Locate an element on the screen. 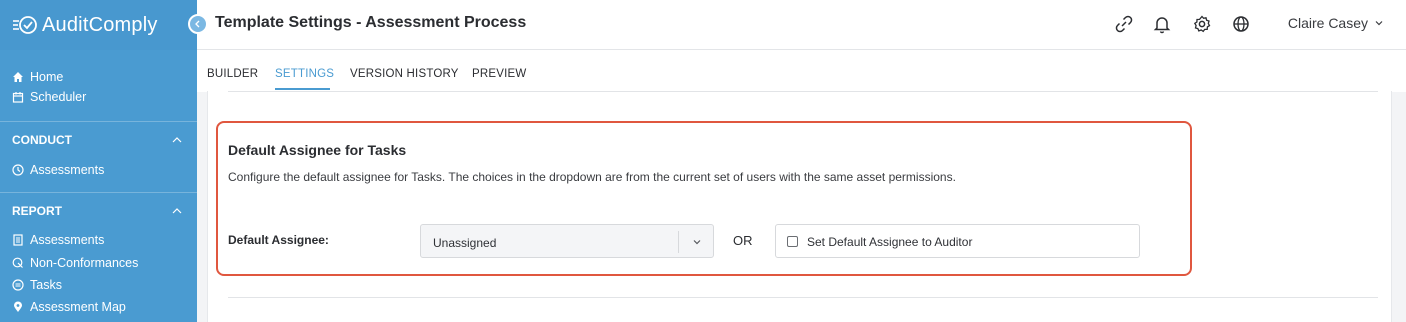  section-conduct: CONDUCT is located at coordinates (98, 139).